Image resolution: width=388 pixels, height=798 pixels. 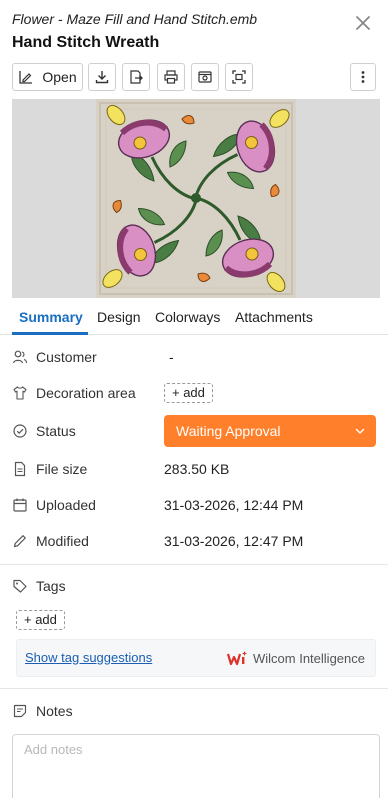 What do you see at coordinates (20, 469) in the screenshot?
I see `file-icon` at bounding box center [20, 469].